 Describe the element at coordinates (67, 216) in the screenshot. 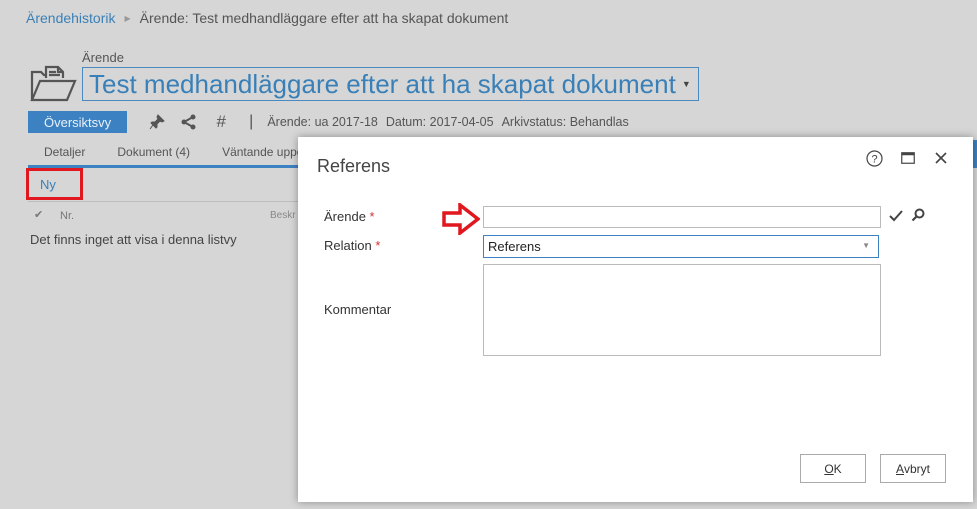

I see `column-header-nr: Nr.` at that location.